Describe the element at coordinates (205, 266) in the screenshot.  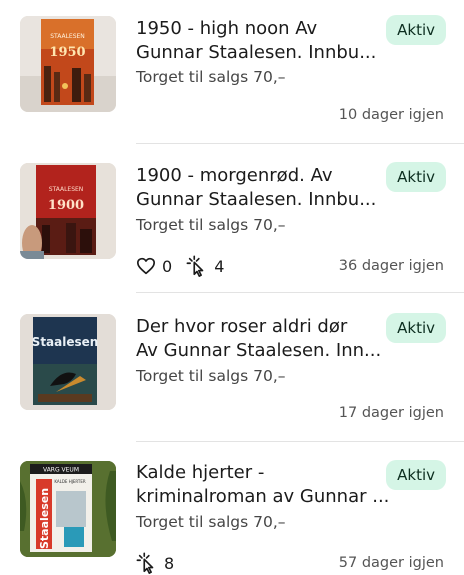
I see `clicks-stat: 4` at that location.